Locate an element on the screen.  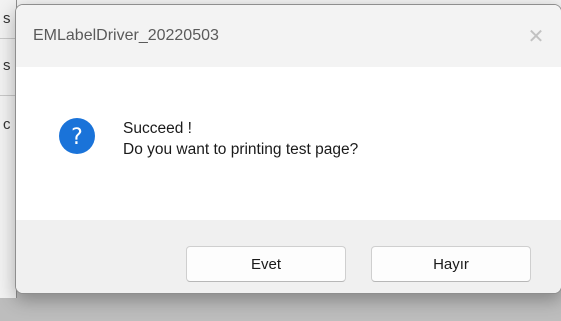
message-line-2: Do you want to printing test page? is located at coordinates (241, 149).